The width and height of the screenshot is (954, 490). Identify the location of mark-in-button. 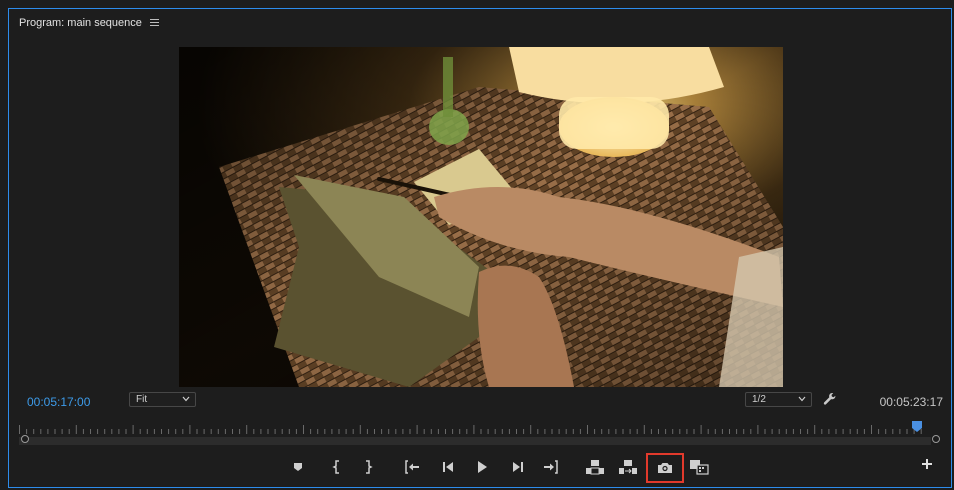
(337, 467).